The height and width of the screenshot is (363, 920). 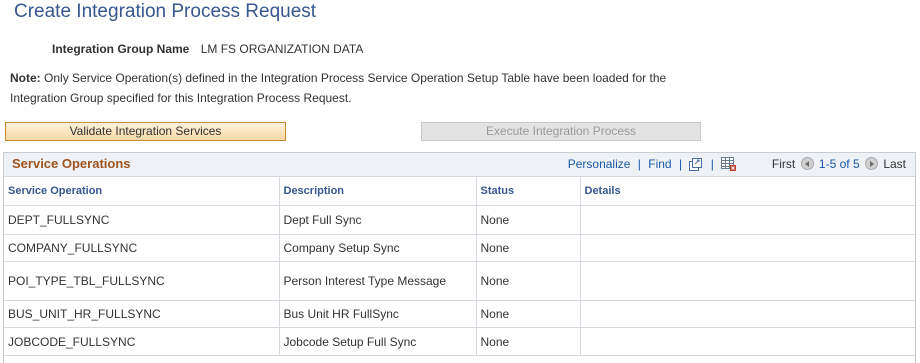 I want to click on cell-description: Person Interest Type Message, so click(x=378, y=281).